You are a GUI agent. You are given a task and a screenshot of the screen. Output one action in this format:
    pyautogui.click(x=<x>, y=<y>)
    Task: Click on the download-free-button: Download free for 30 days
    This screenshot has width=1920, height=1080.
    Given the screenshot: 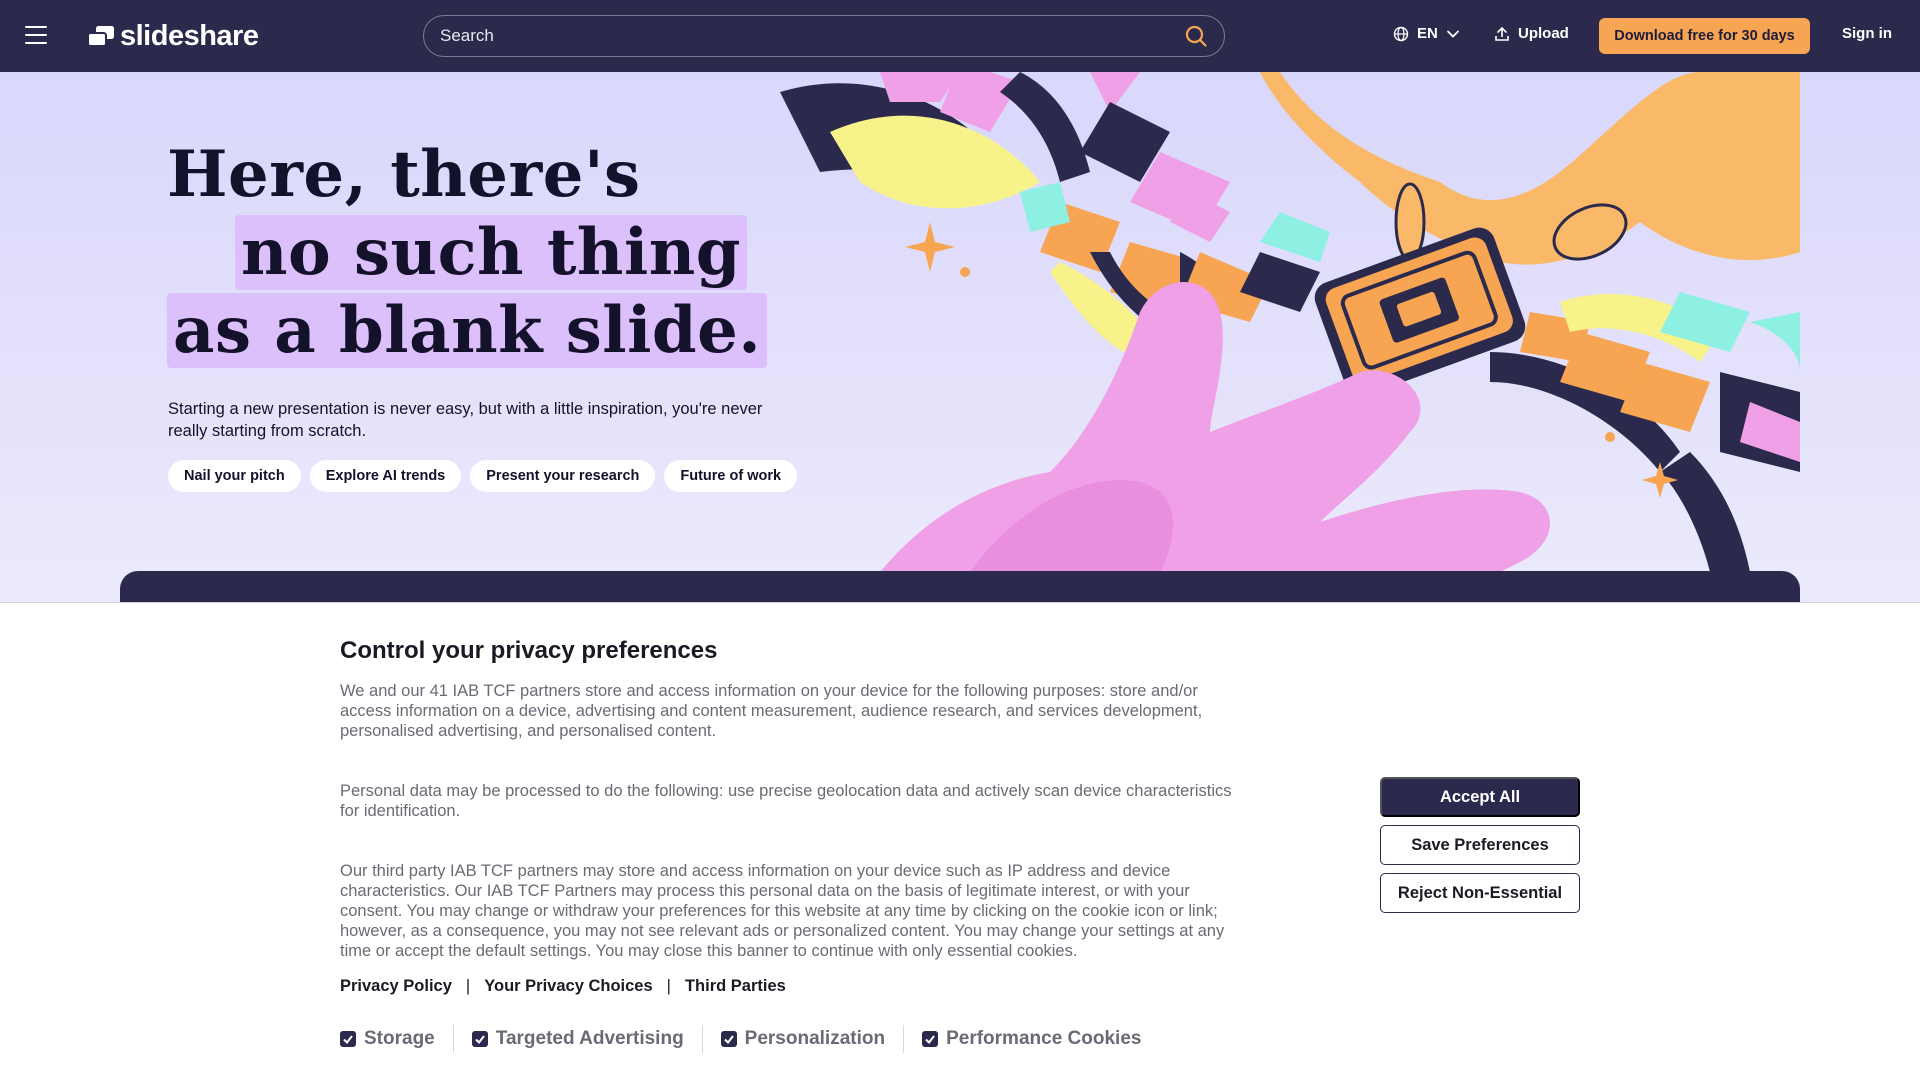 What is the action you would take?
    pyautogui.click(x=1704, y=36)
    